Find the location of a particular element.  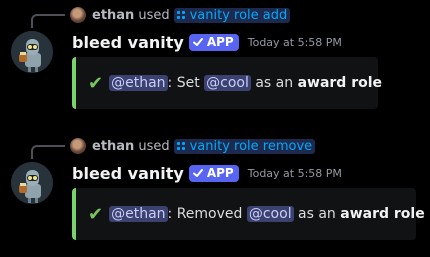

command-name: vanity role remove is located at coordinates (251, 146).